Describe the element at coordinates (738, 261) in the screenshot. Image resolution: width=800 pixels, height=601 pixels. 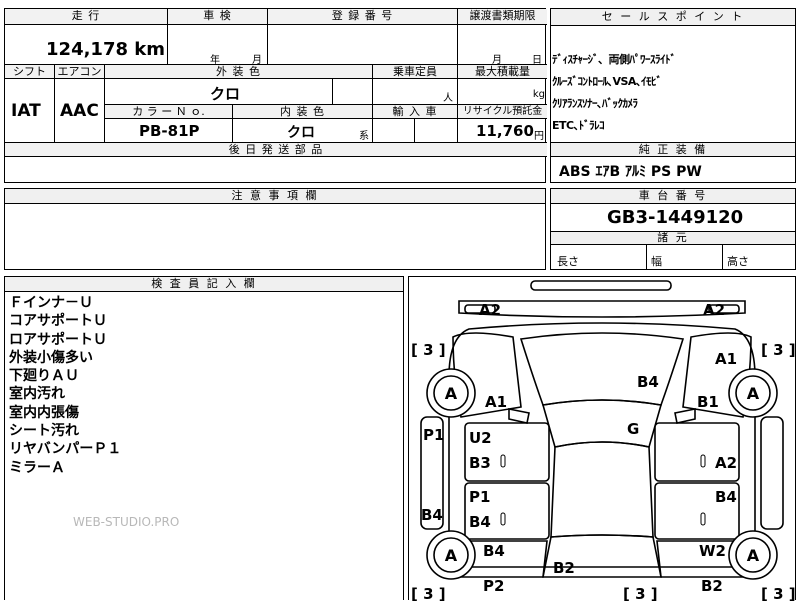
I see `dims-height-label: 高さ` at that location.